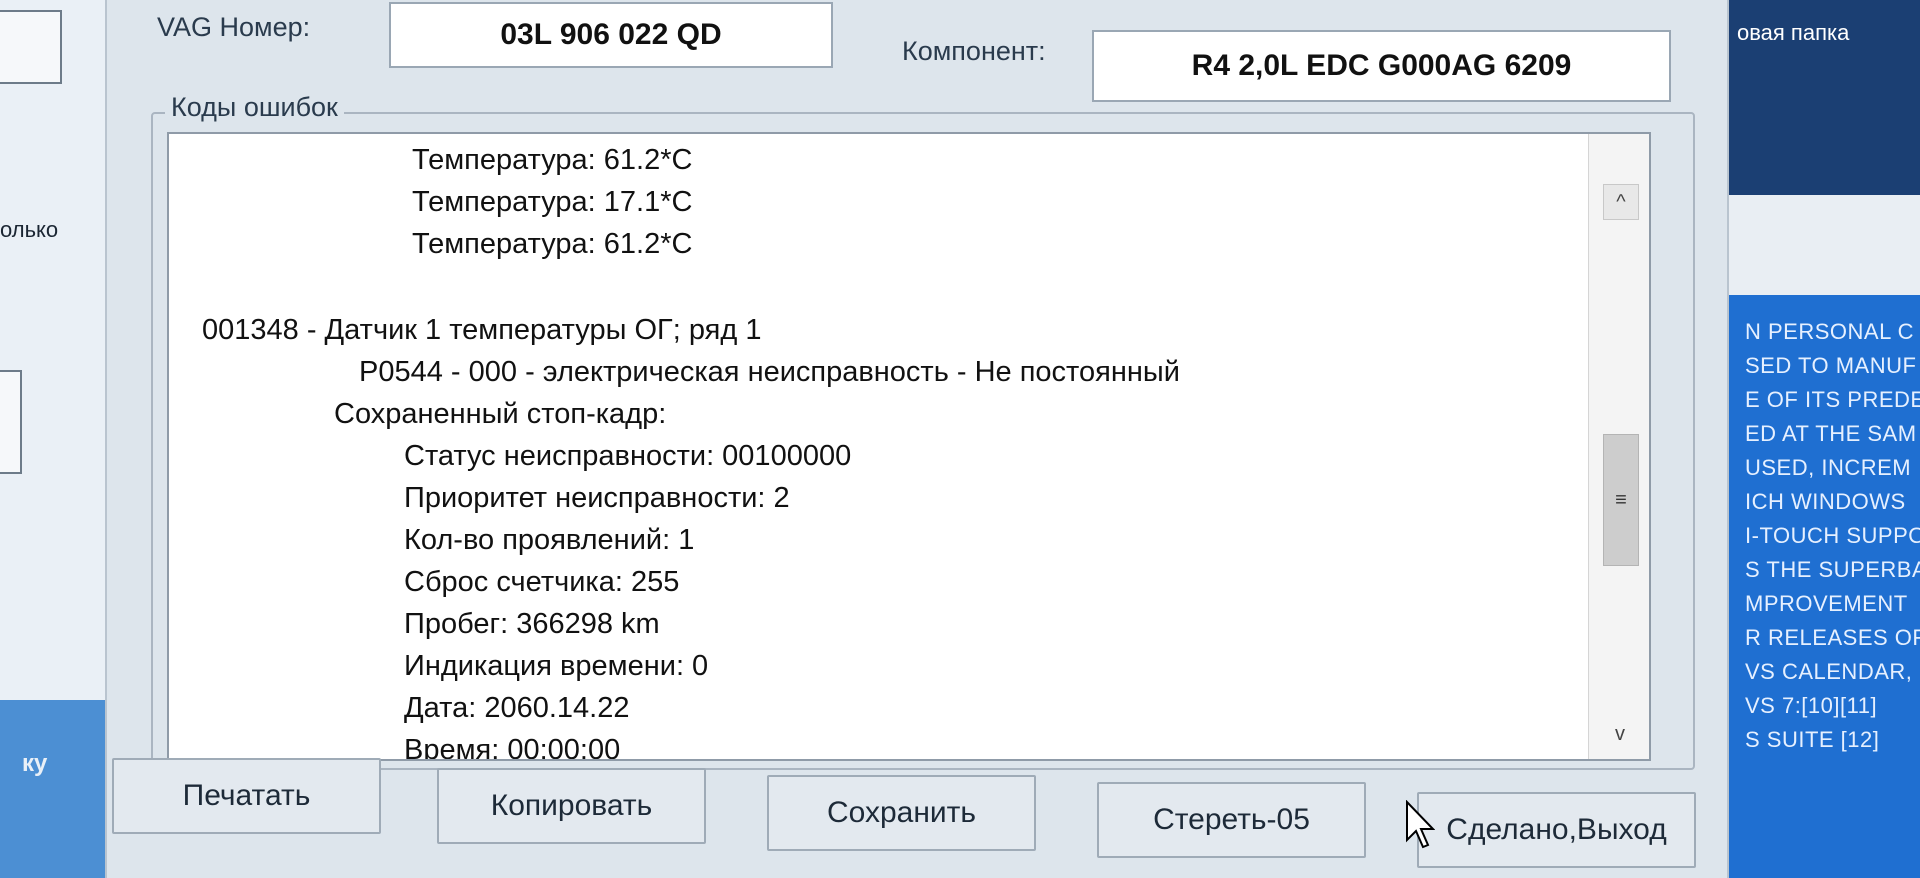 Image resolution: width=1920 pixels, height=878 pixels. I want to click on done-exit-button: Сделано,Выход, so click(1556, 830).